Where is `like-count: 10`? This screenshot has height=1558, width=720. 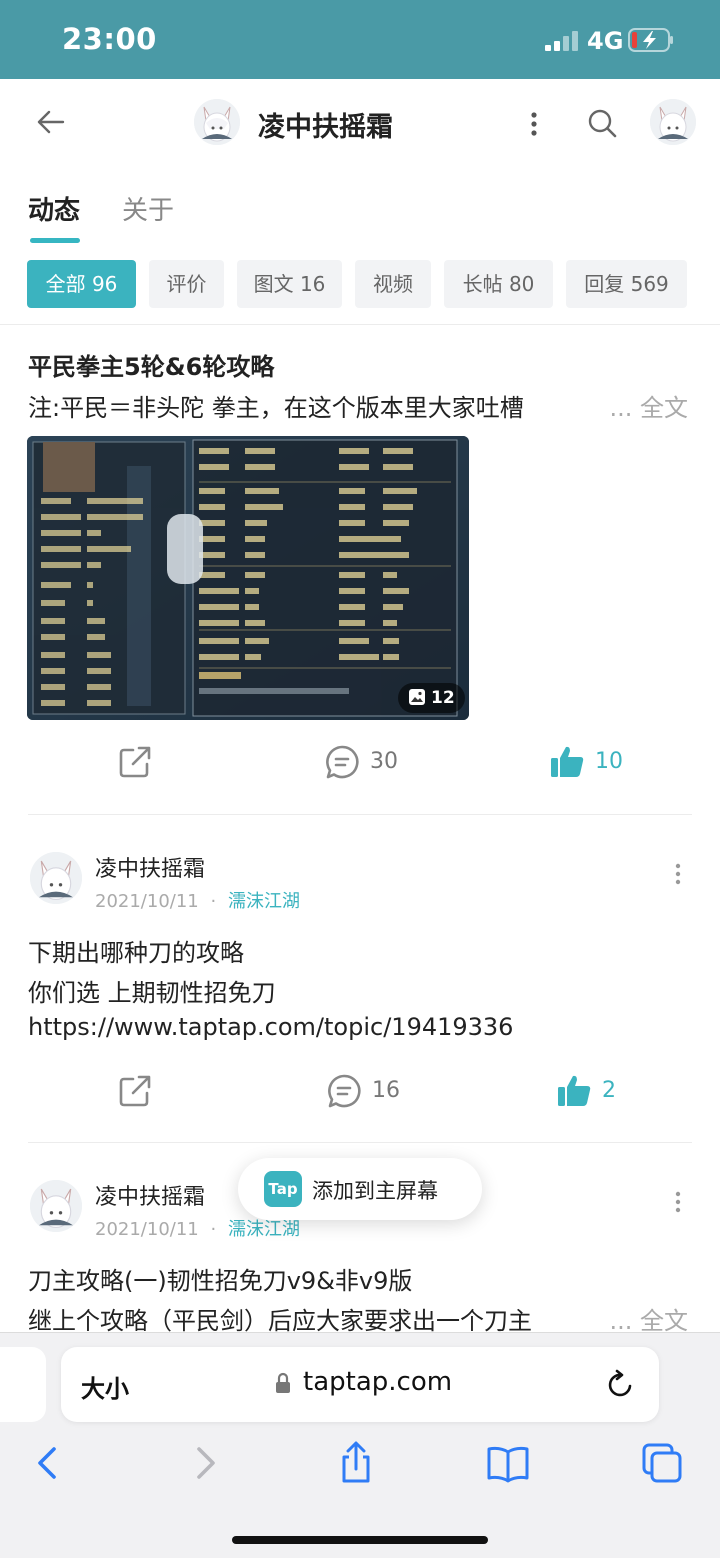 like-count: 10 is located at coordinates (609, 761).